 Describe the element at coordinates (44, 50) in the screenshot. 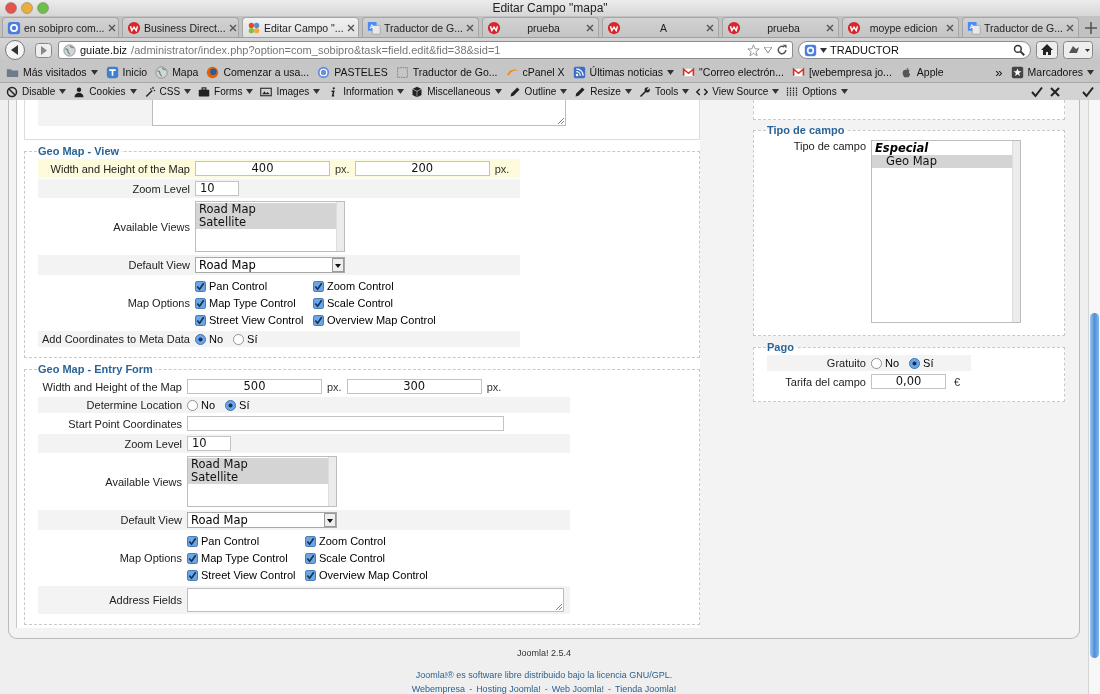

I see `forward-button` at that location.